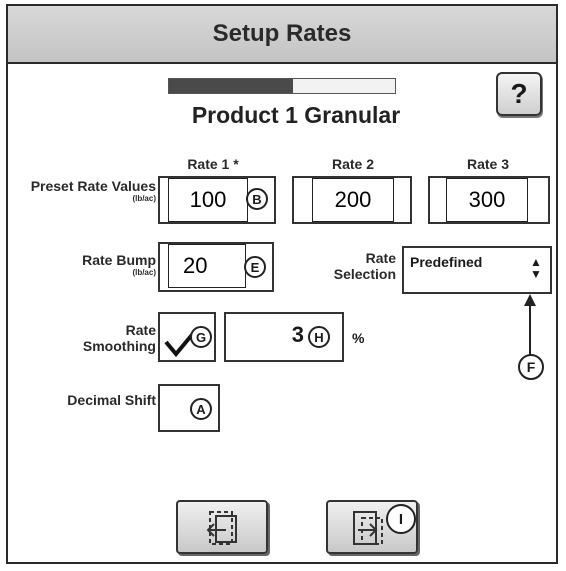 The width and height of the screenshot is (566, 571). I want to click on rate-1-value: 100, so click(208, 200).